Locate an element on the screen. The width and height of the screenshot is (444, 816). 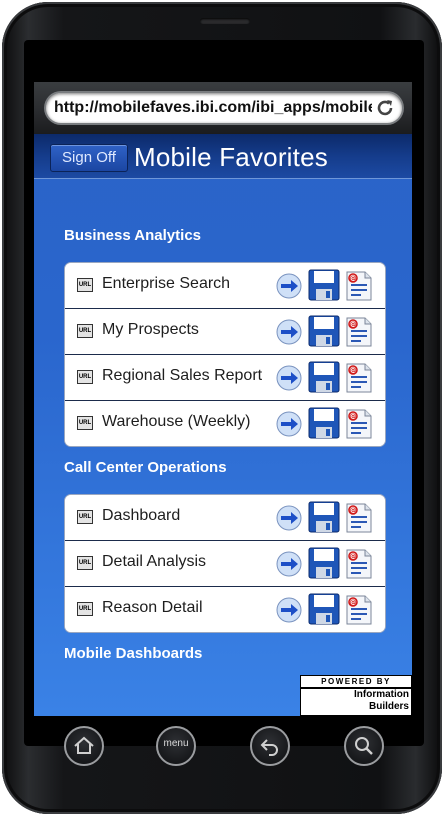
favorite-item: URL Dashboard @ is located at coordinates (225, 518).